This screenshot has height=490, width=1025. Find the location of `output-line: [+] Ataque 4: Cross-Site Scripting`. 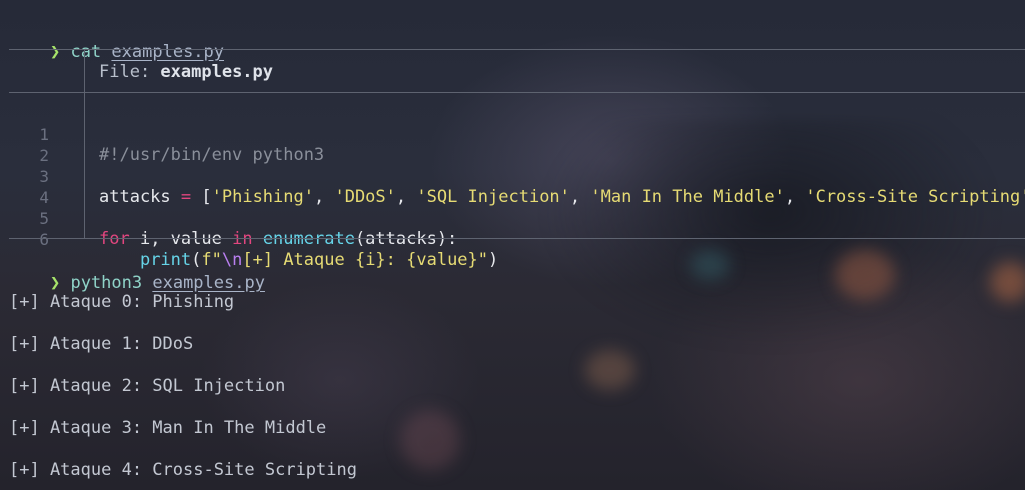

output-line: [+] Ataque 4: Cross-Site Scripting is located at coordinates (183, 470).